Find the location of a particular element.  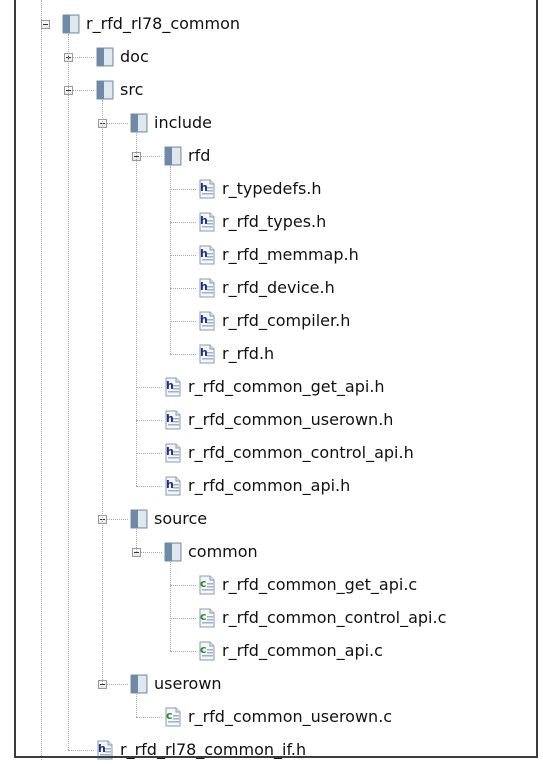

node-label: rfd is located at coordinates (199, 155).